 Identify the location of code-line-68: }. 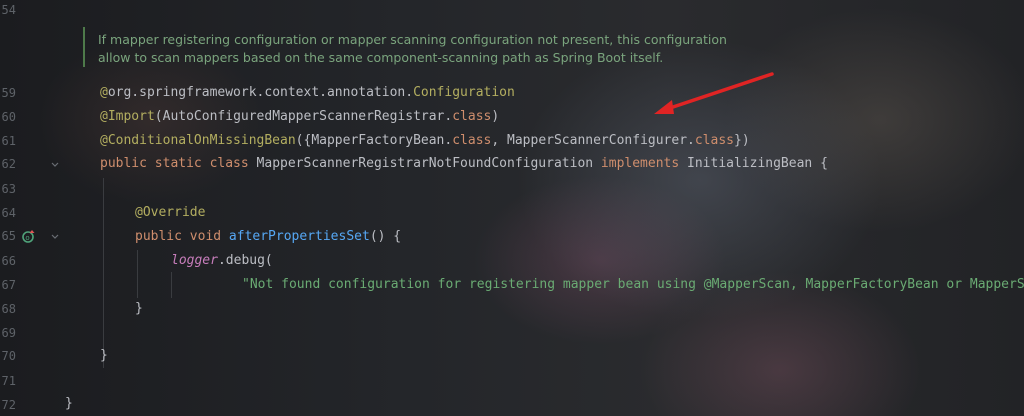
(139, 309).